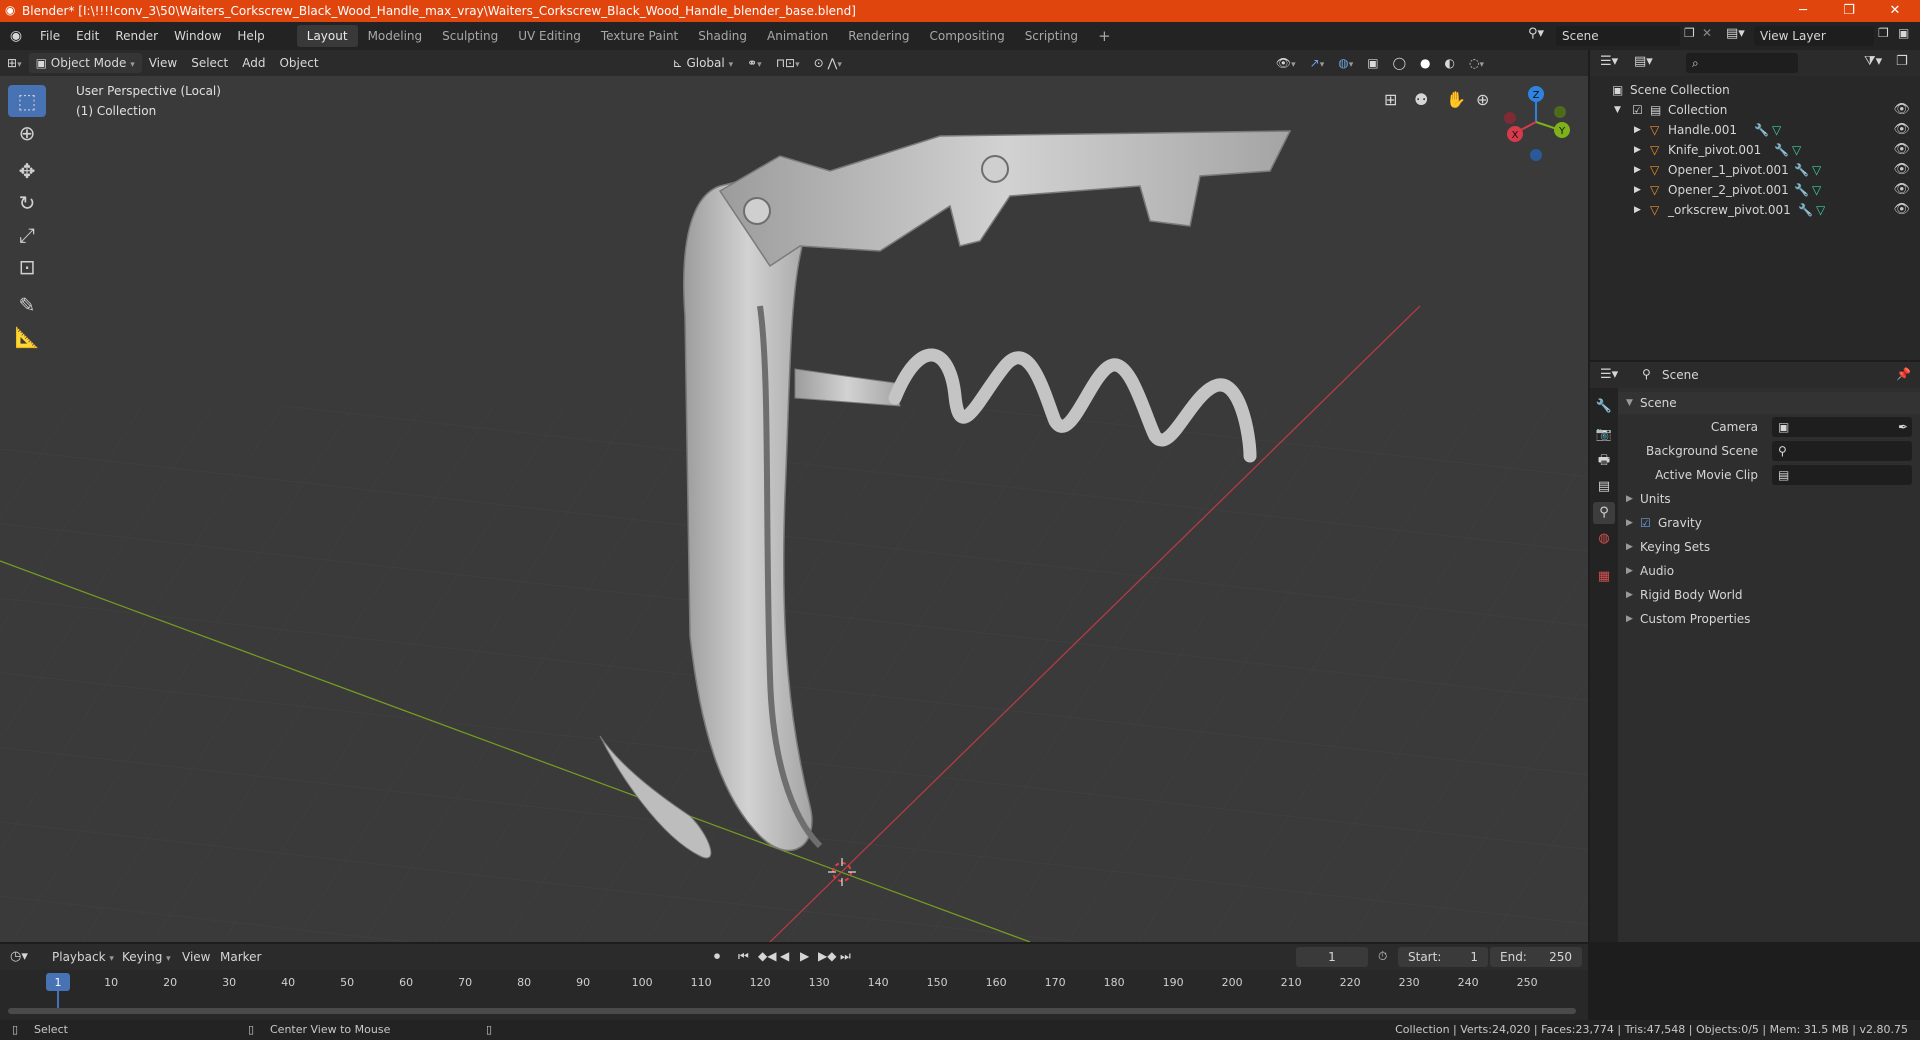 The height and width of the screenshot is (1040, 1920). What do you see at coordinates (792, 1011) in the screenshot?
I see `timeline-scrollbar` at bounding box center [792, 1011].